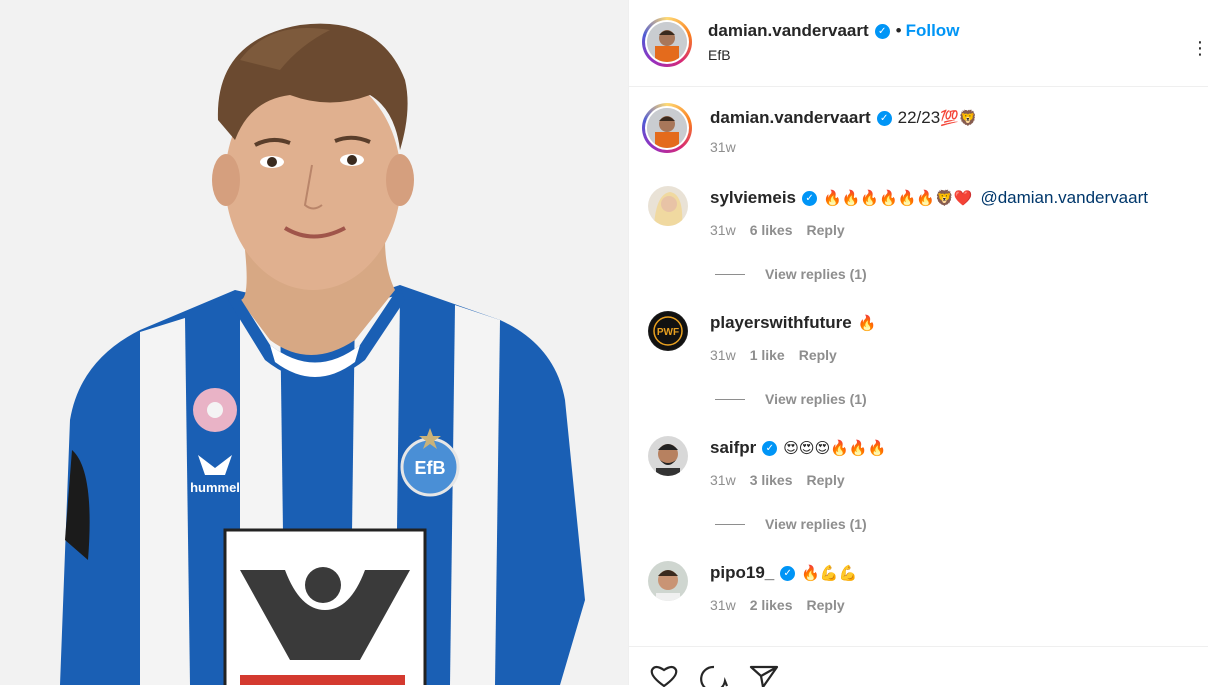 The width and height of the screenshot is (1208, 687). I want to click on comment-emoji: 🔥💪💪, so click(829, 573).